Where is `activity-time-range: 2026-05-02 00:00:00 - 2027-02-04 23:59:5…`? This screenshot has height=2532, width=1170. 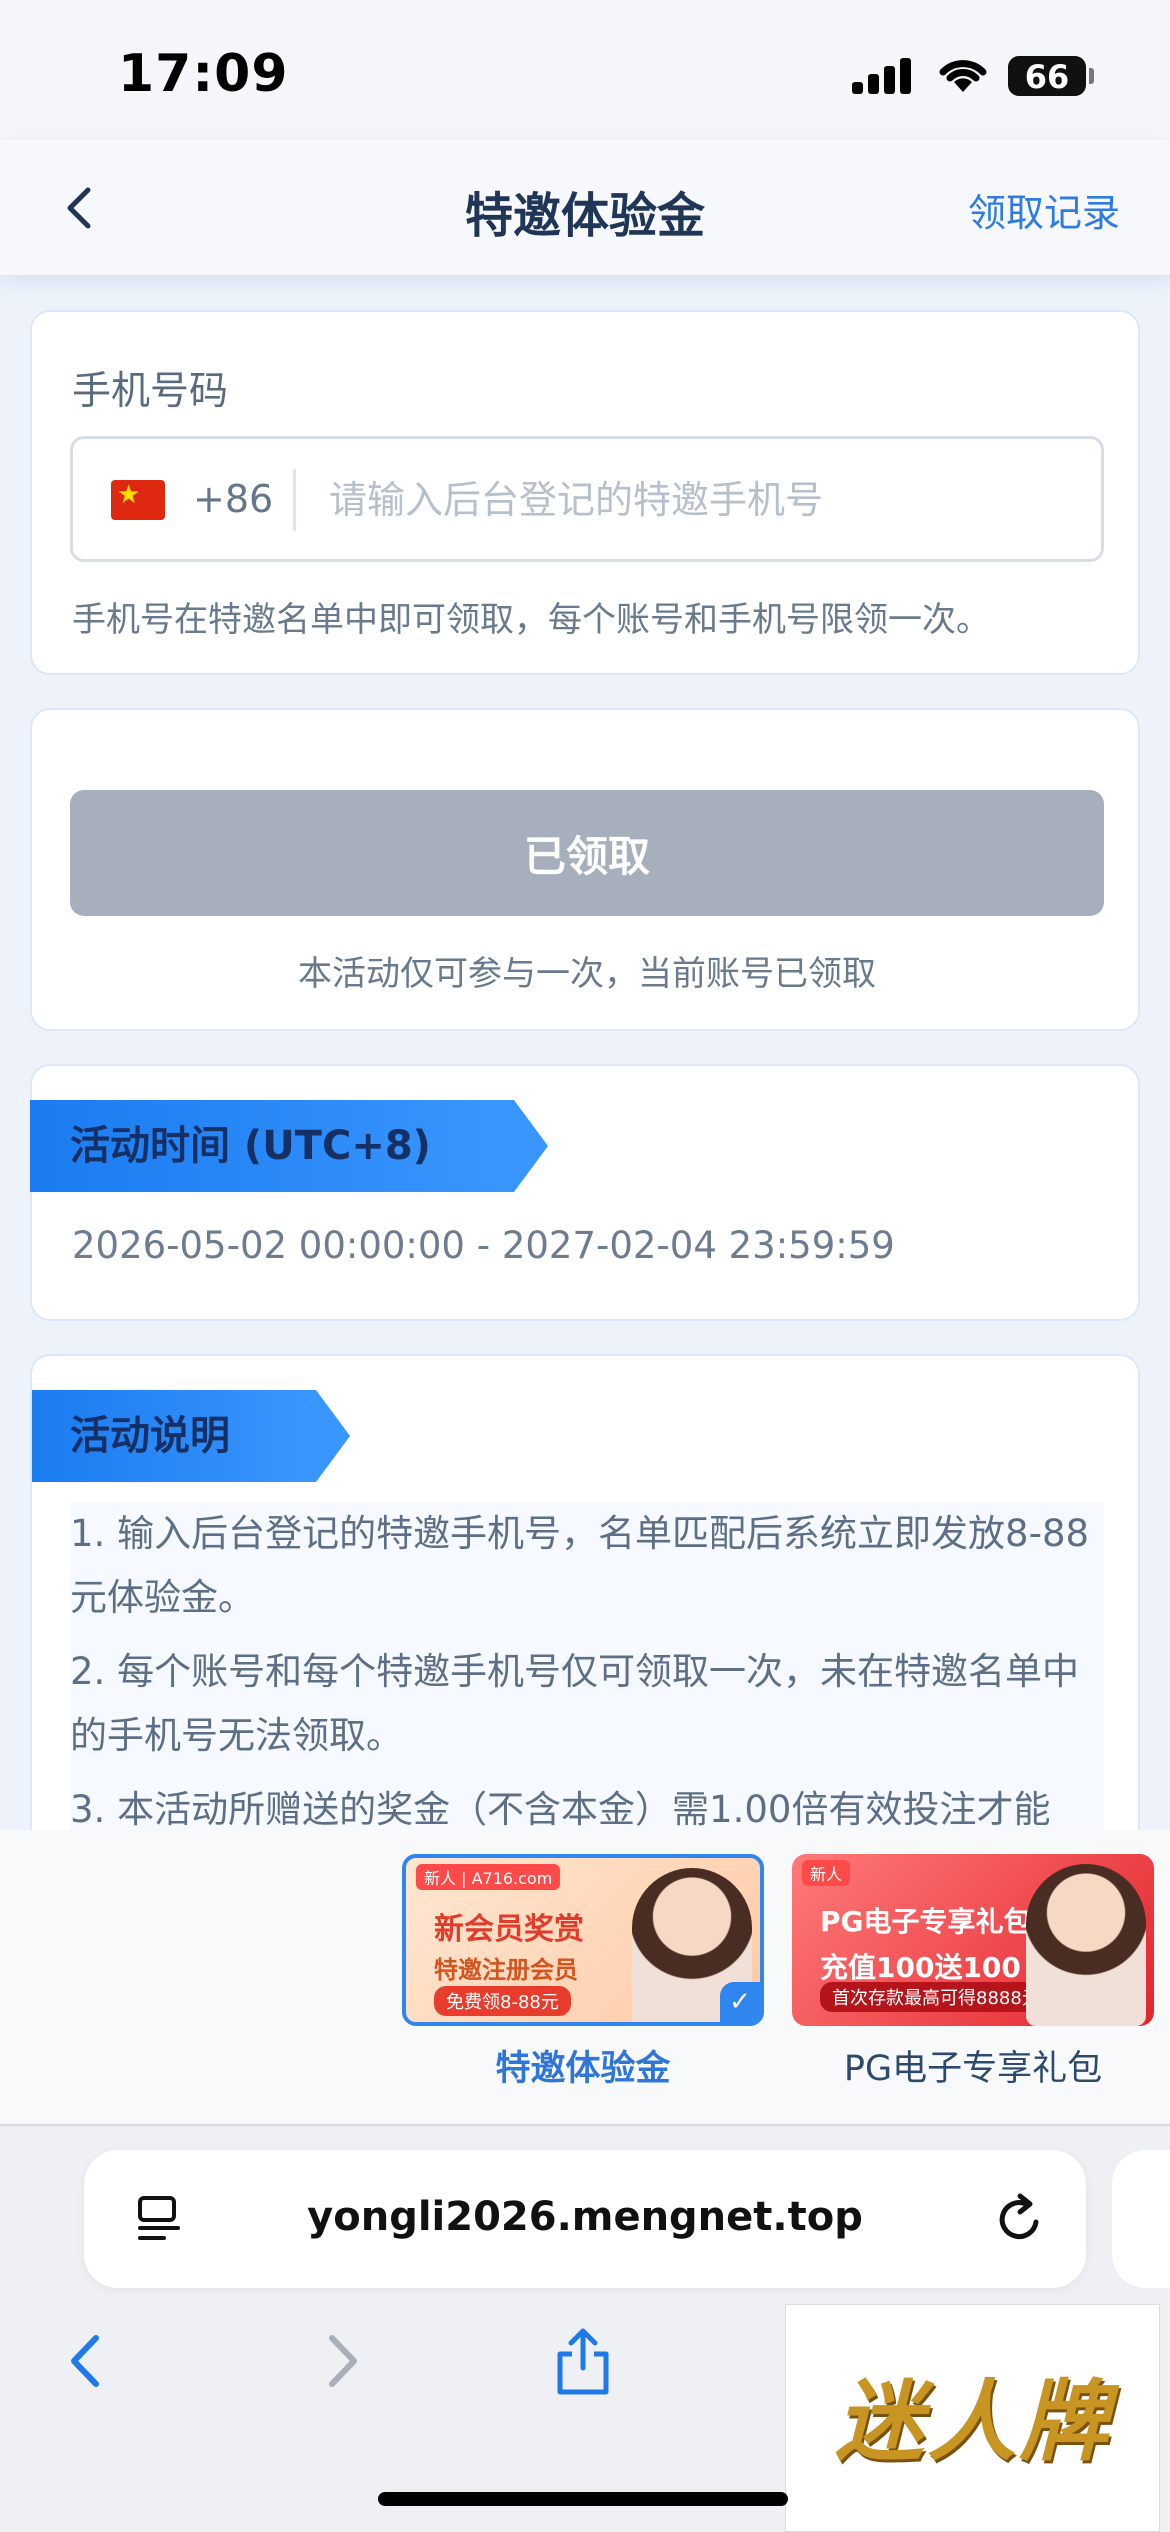 activity-time-range: 2026-05-02 00:00:00 - 2027-02-04 23:59:5… is located at coordinates (483, 1245).